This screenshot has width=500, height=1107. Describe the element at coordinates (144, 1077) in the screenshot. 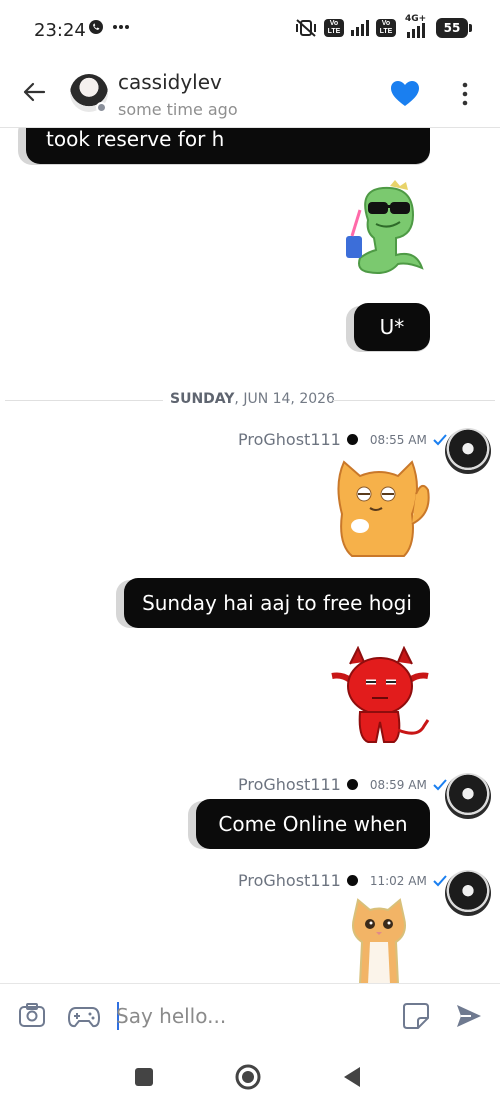

I see `recents-square-icon` at that location.